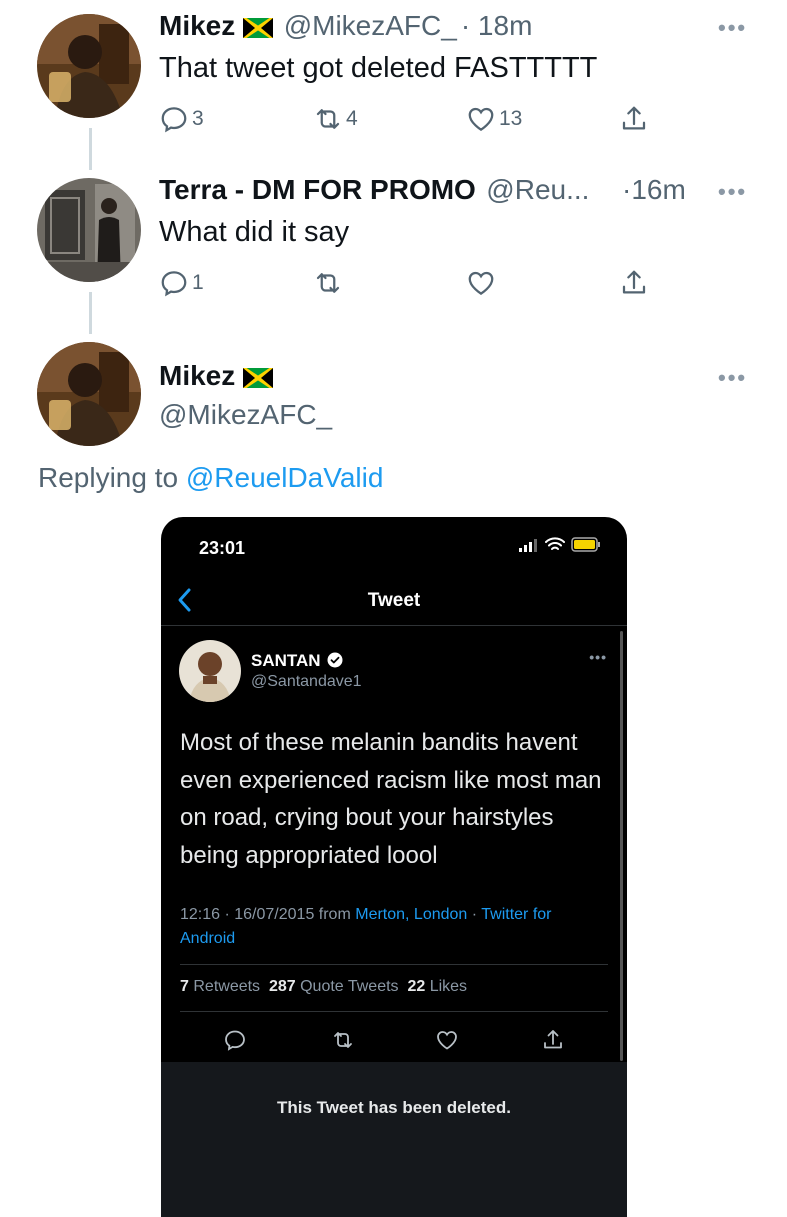 This screenshot has height=1217, width=787. Describe the element at coordinates (254, 232) in the screenshot. I see `tweet-text: What did it say` at that location.